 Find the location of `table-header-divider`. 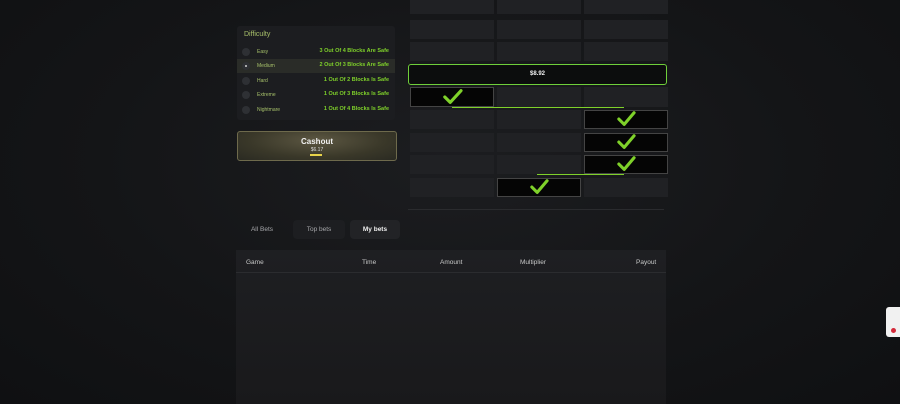

table-header-divider is located at coordinates (451, 272).